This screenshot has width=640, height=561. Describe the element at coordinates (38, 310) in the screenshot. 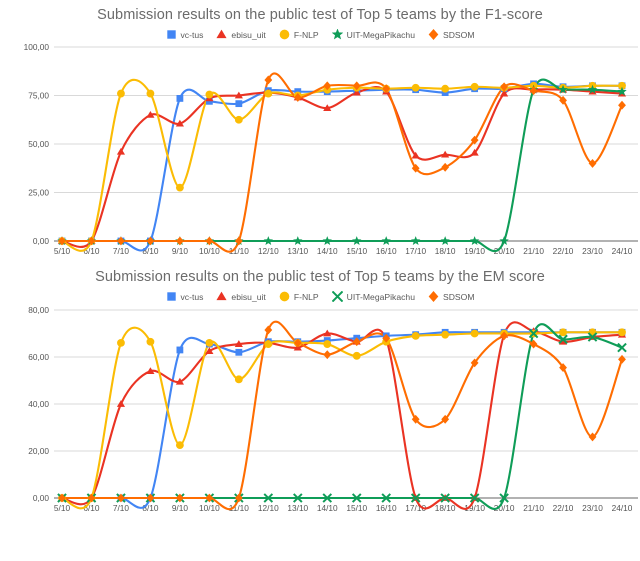

I see `y-axis-tick-label: 80,00` at that location.